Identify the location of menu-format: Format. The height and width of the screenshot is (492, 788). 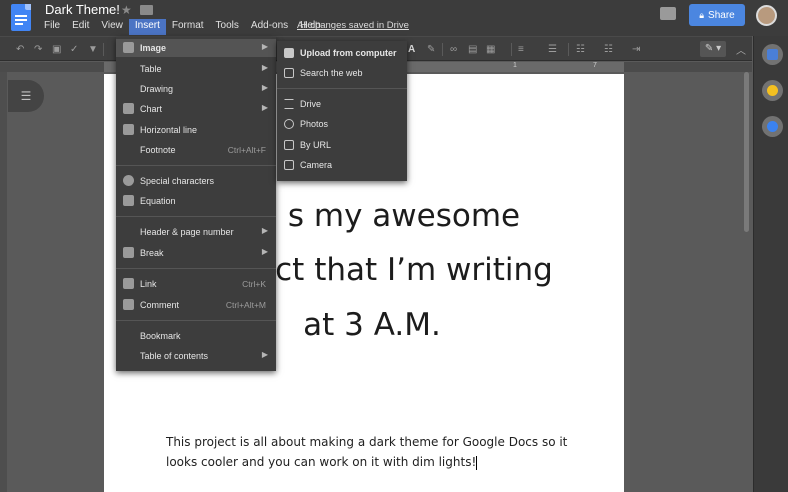
(188, 27).